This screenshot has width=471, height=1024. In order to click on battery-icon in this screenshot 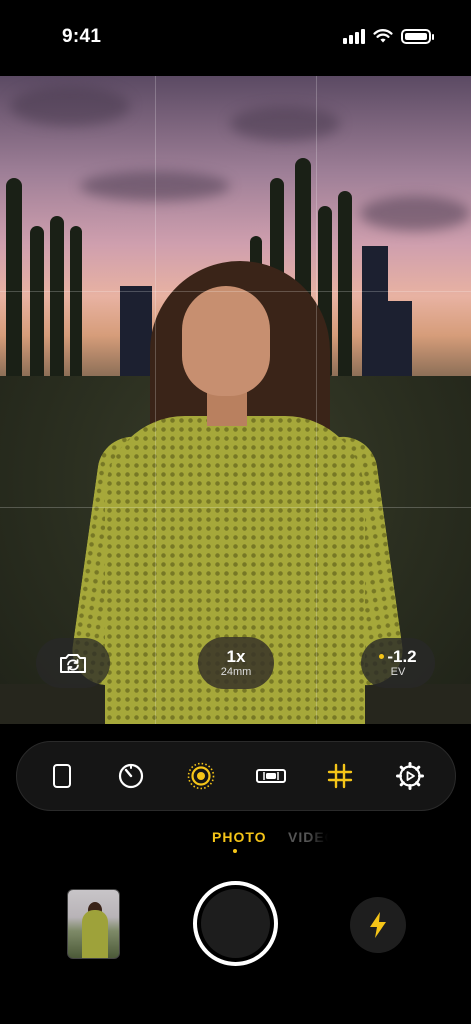, I will do `click(417, 36)`.